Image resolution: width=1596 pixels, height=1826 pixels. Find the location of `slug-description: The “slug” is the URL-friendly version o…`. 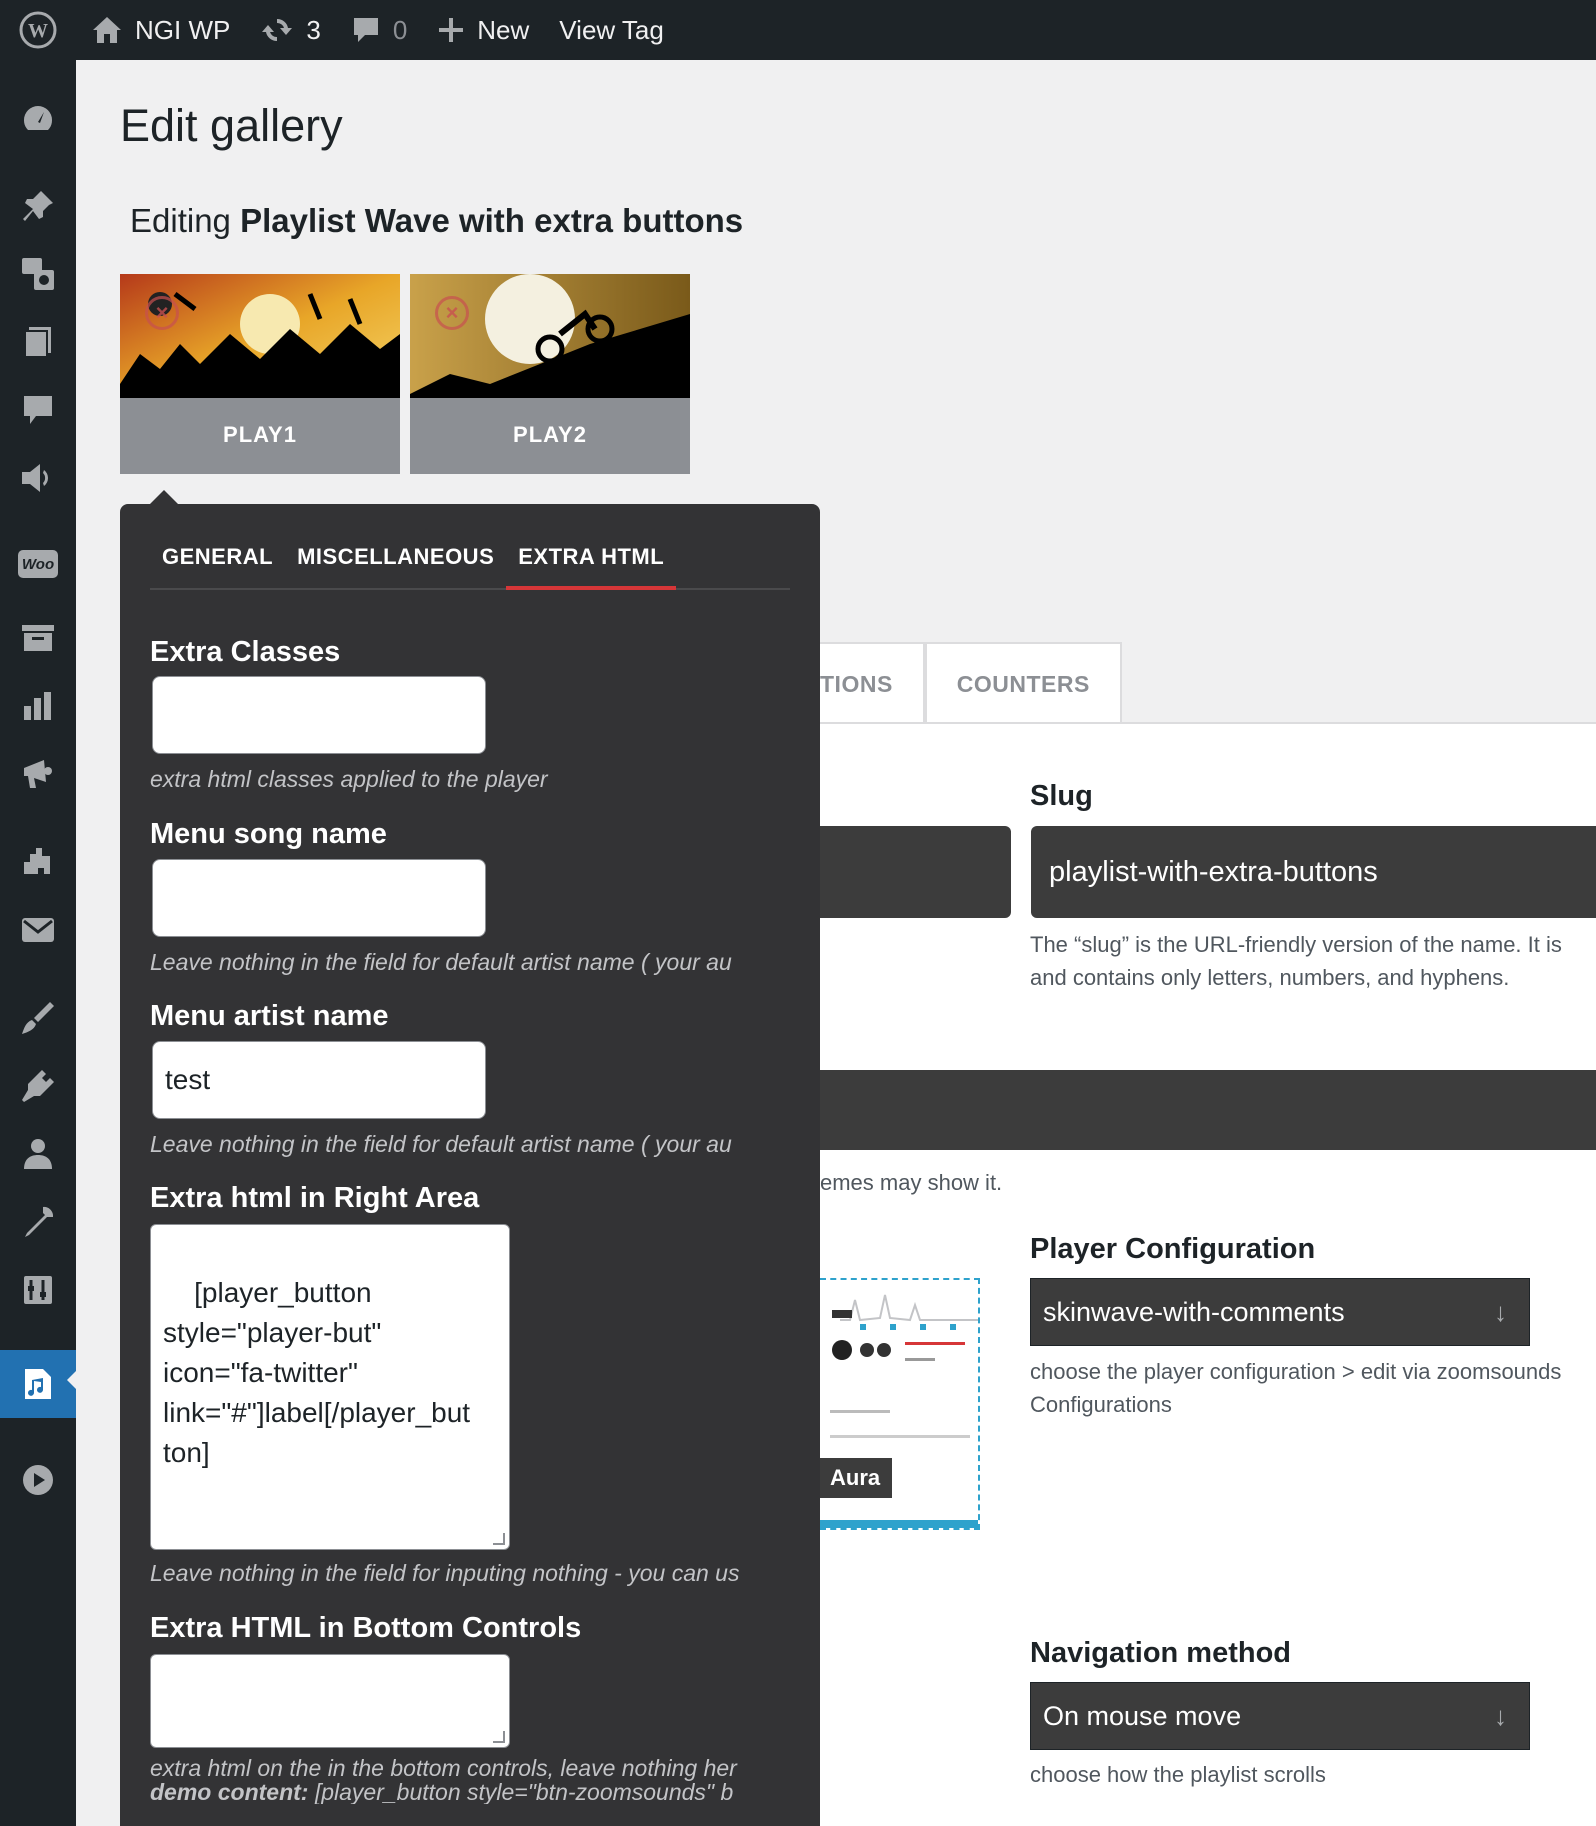

slug-description: The “slug” is the URL-friendly version o… is located at coordinates (1313, 961).